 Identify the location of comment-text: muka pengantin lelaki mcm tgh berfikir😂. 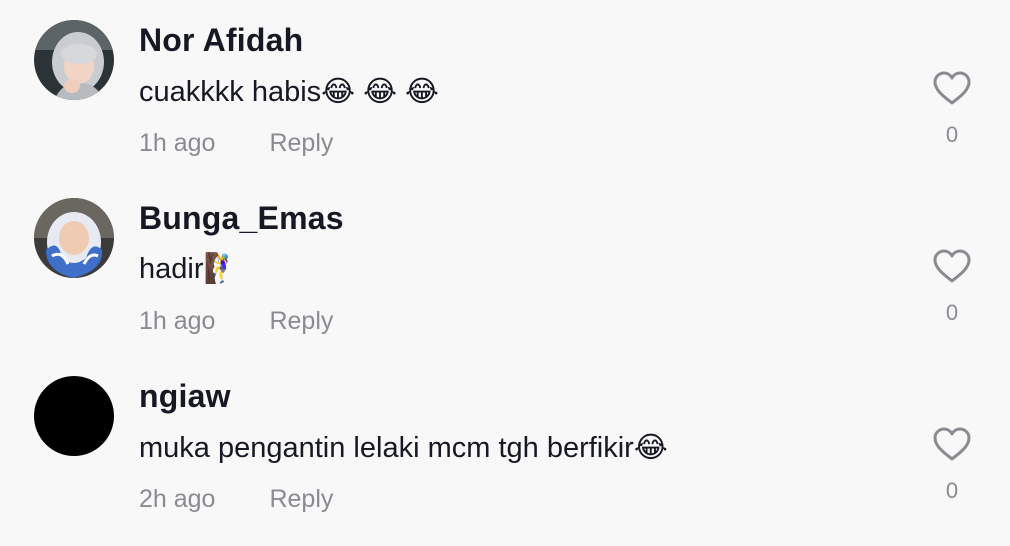
(403, 448).